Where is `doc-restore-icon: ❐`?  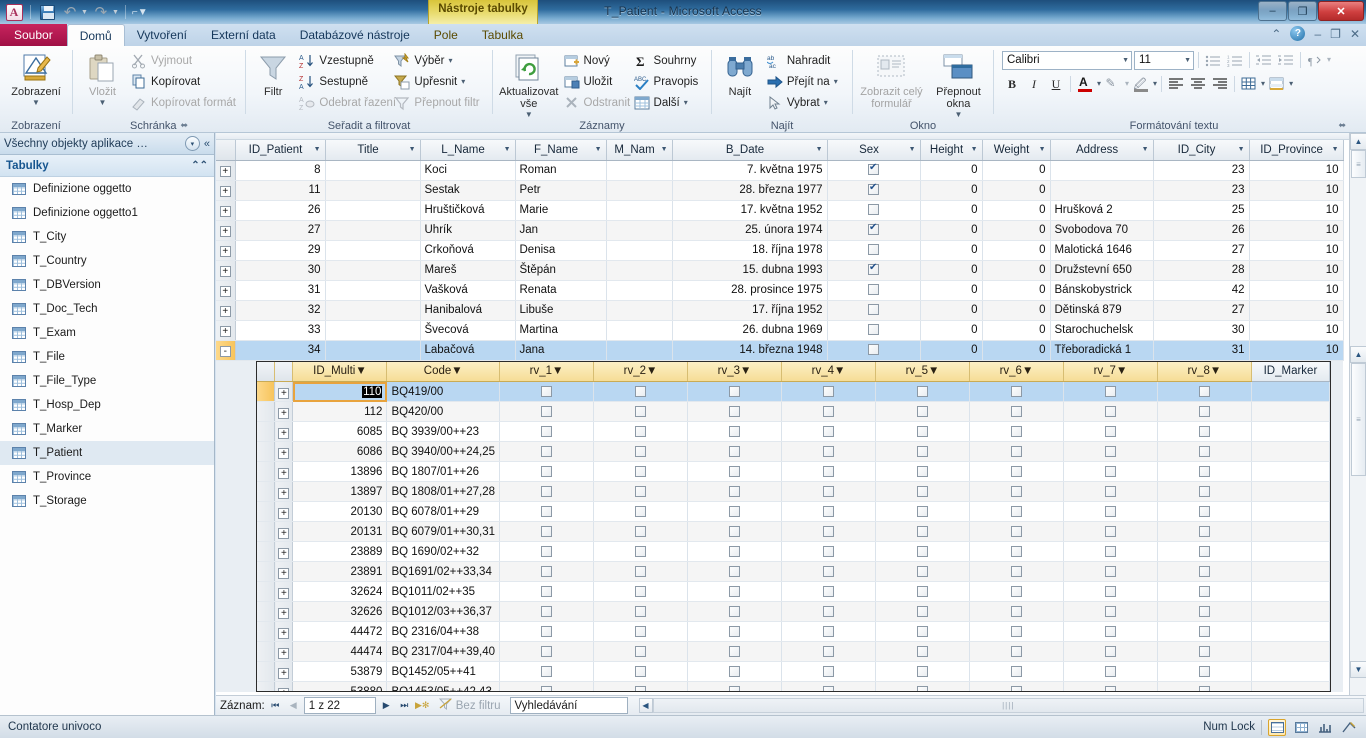 doc-restore-icon: ❐ is located at coordinates (1335, 34).